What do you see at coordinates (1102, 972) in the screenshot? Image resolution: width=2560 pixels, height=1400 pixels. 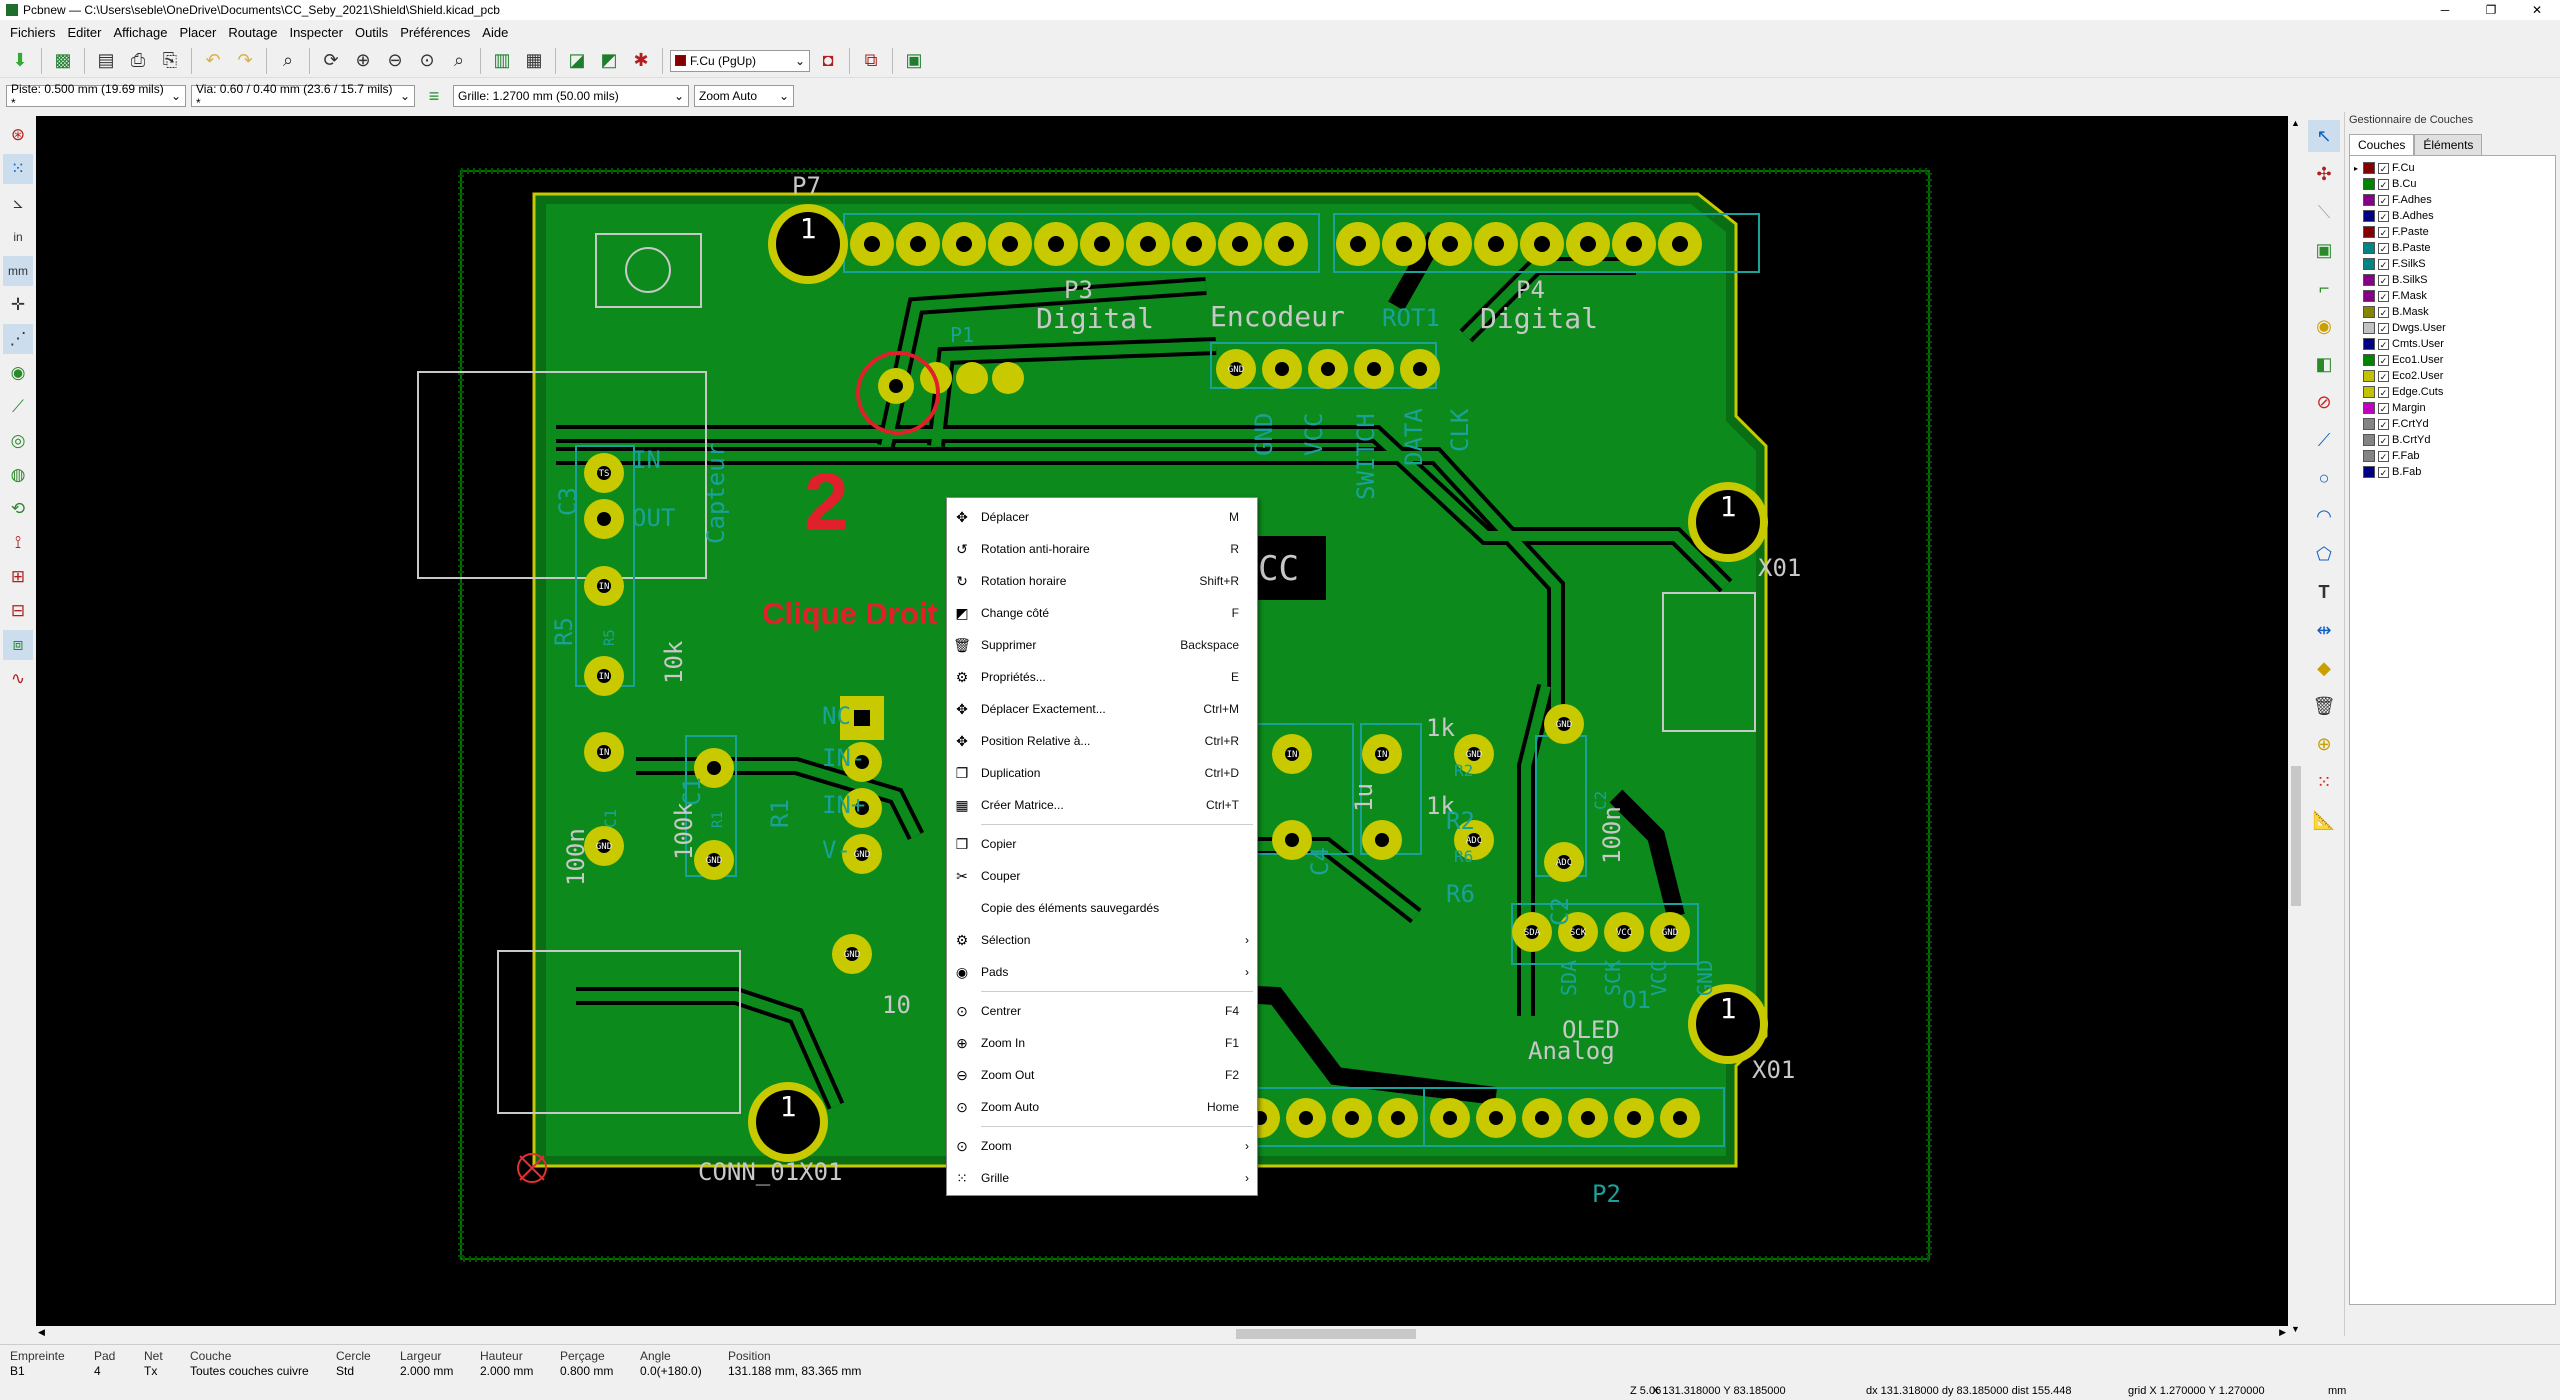 I see `menu-item-pads: ◉ Pads ›` at bounding box center [1102, 972].